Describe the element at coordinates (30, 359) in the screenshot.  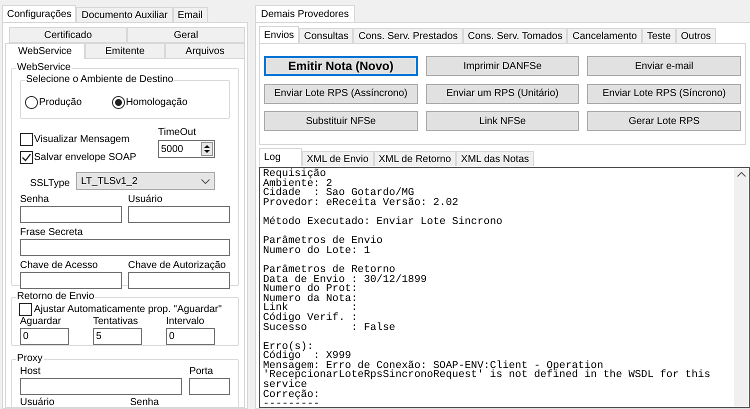
I see `group-title: Proxy` at that location.